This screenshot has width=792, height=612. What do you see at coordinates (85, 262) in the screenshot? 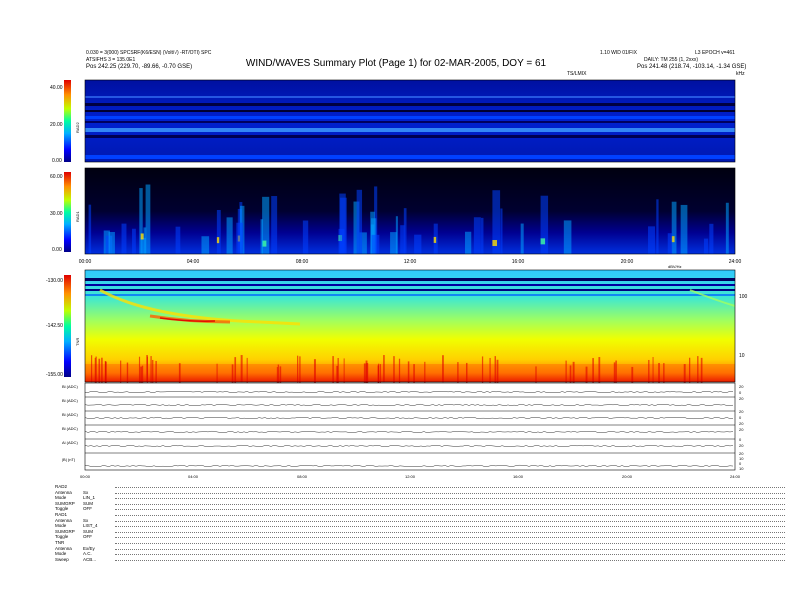
I see `time-tick: 00:00` at bounding box center [85, 262].